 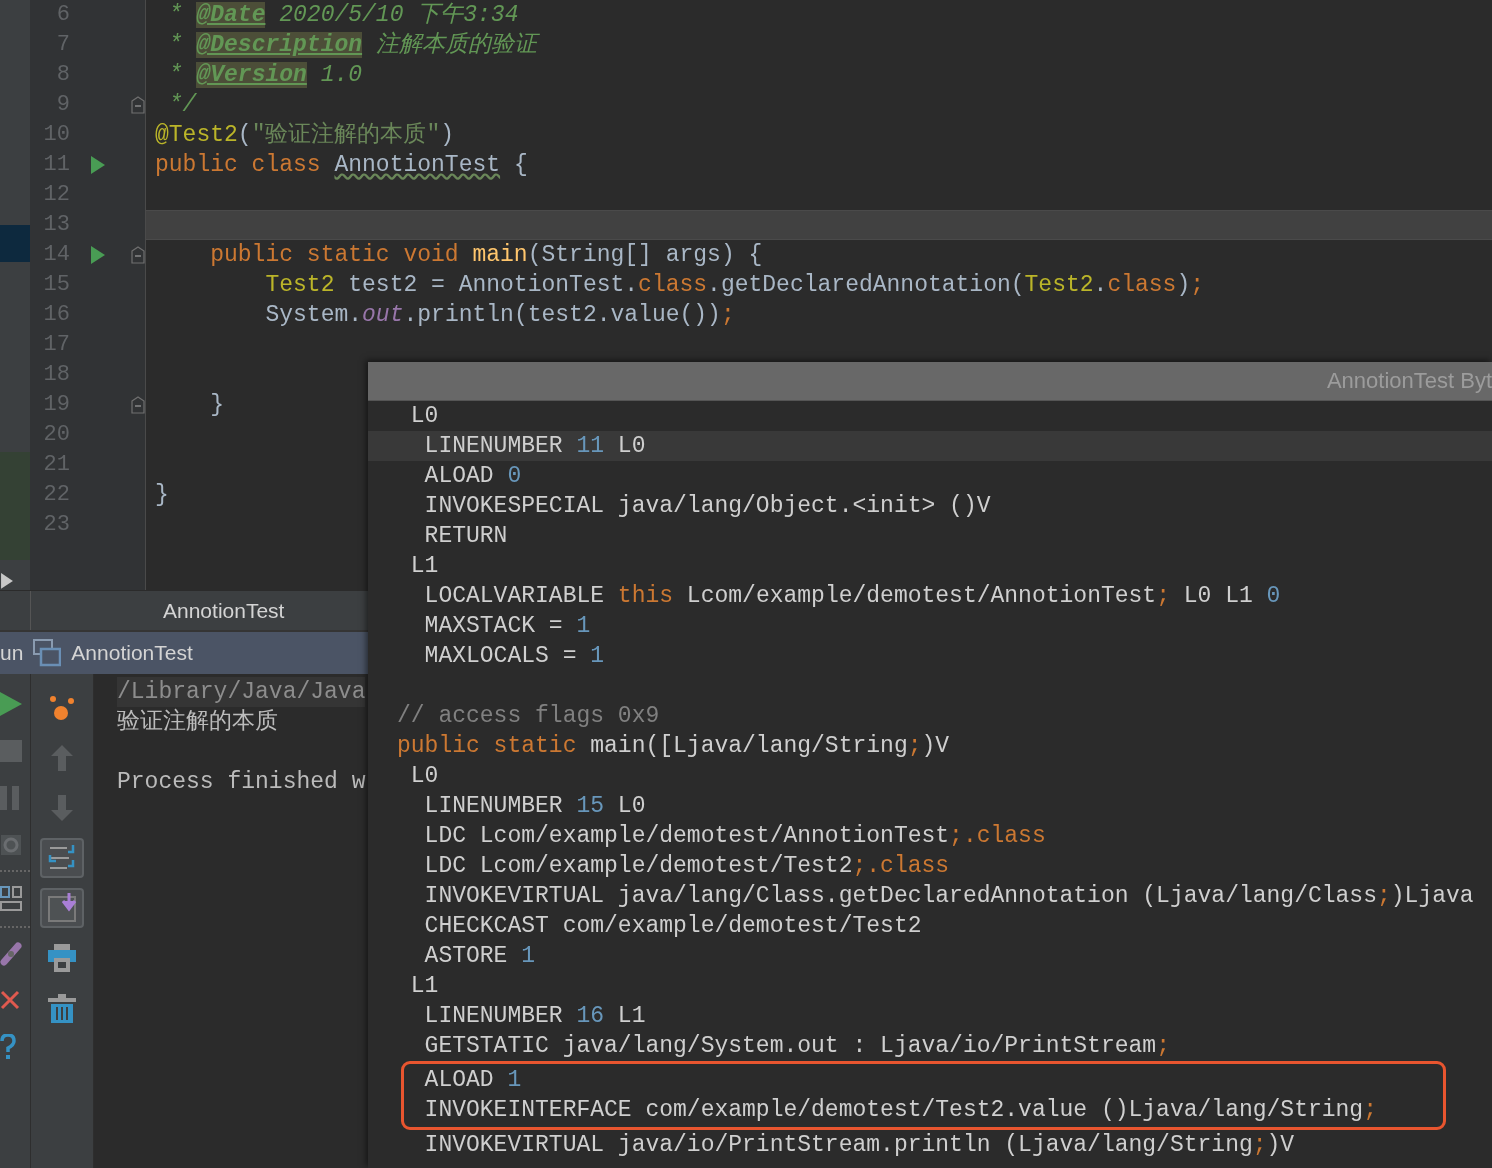 I want to click on code-line: System.out.println(test2.value());, so click(x=499, y=315).